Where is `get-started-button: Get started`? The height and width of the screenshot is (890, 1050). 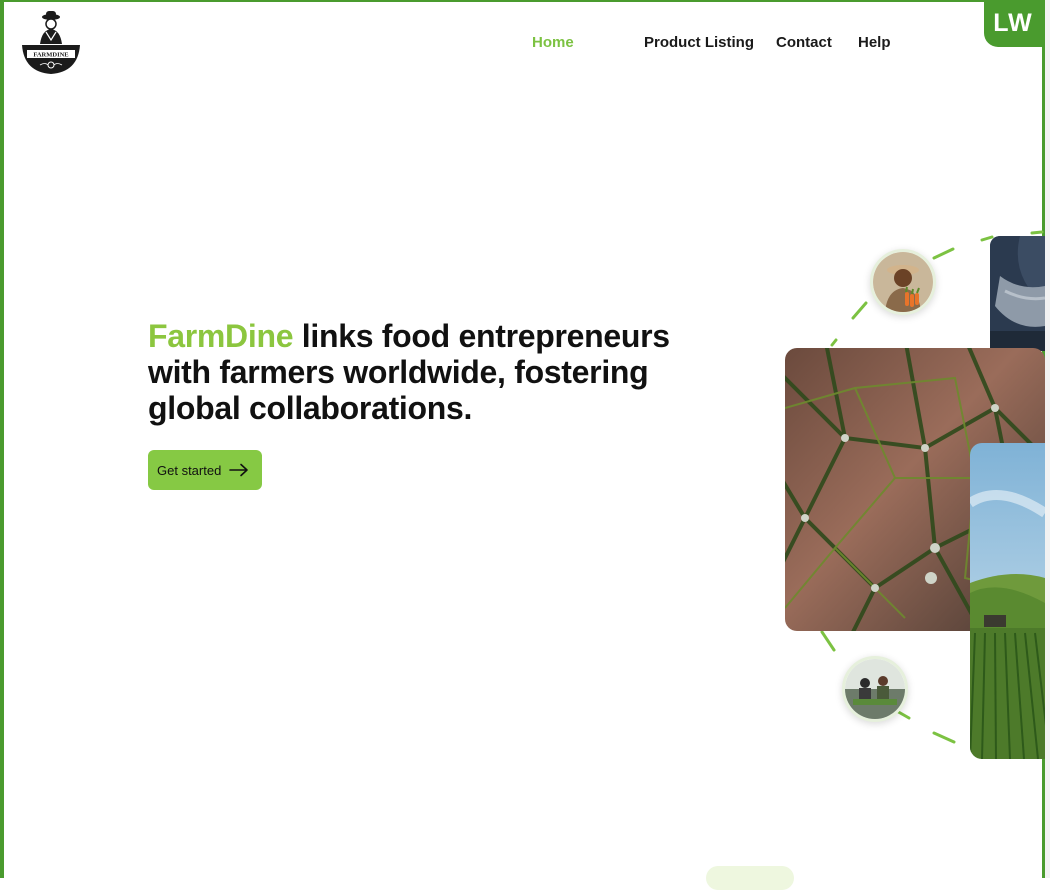
get-started-button: Get started is located at coordinates (205, 470).